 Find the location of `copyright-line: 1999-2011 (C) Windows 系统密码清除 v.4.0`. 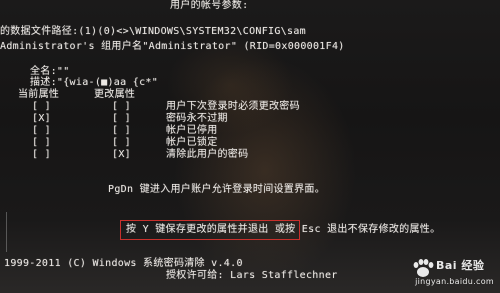

copyright-line: 1999-2011 (C) Windows 系统密码清除 v.4.0 is located at coordinates (123, 263).